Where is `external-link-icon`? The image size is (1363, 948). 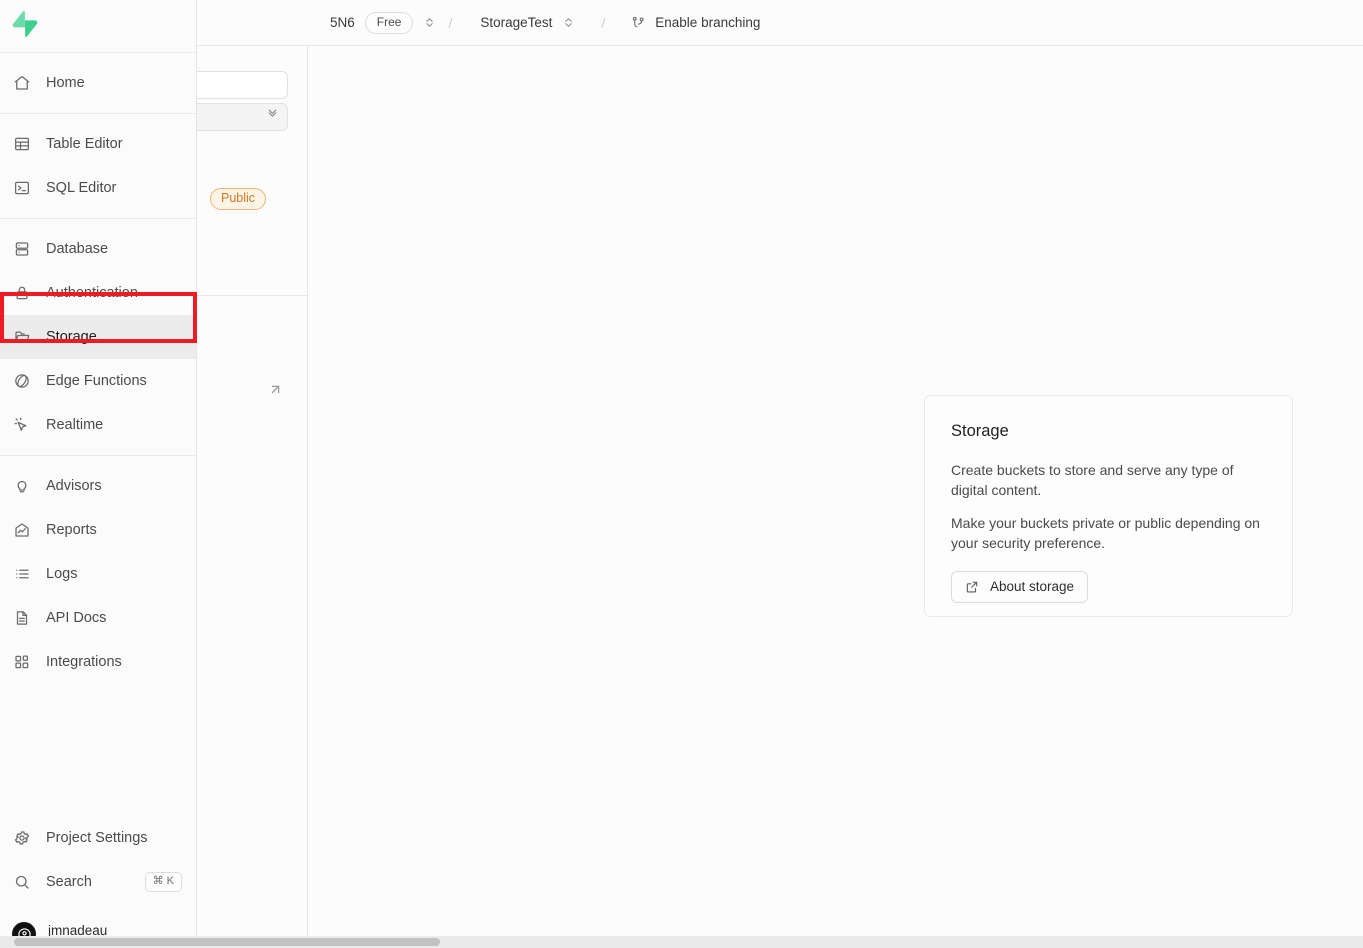 external-link-icon is located at coordinates (972, 587).